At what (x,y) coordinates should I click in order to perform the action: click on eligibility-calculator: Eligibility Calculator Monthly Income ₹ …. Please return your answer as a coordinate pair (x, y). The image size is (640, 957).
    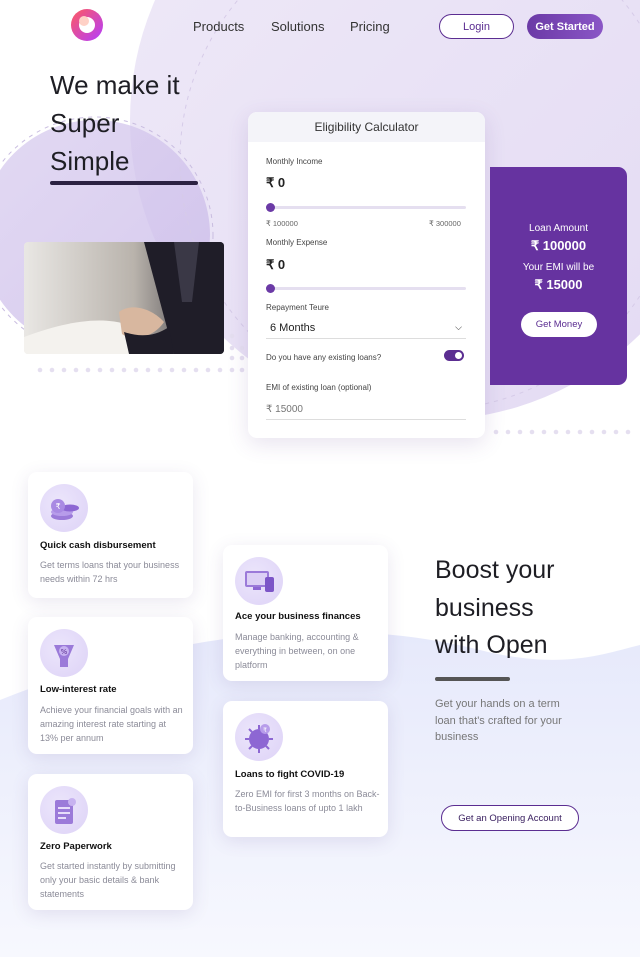
    Looking at the image, I should click on (366, 275).